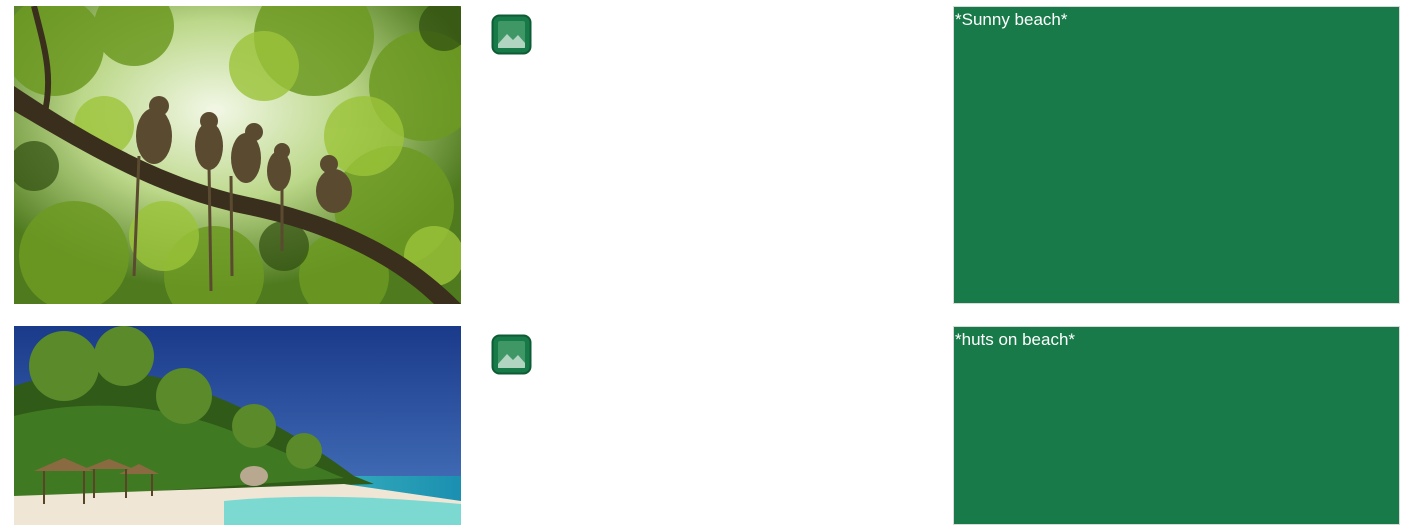 Image resolution: width=1420 pixels, height=525 pixels. Describe the element at coordinates (1015, 339) in the screenshot. I see `alt-text-label: *huts on beach*` at that location.